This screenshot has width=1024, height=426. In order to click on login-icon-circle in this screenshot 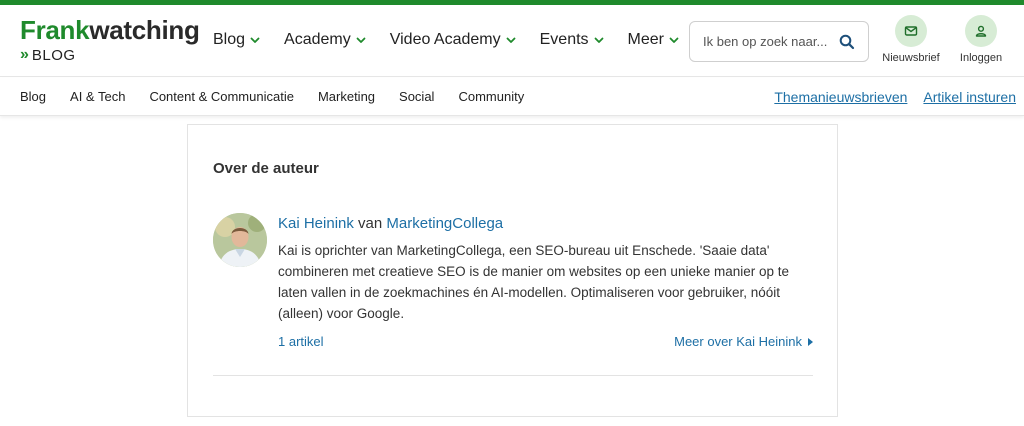, I will do `click(981, 31)`.